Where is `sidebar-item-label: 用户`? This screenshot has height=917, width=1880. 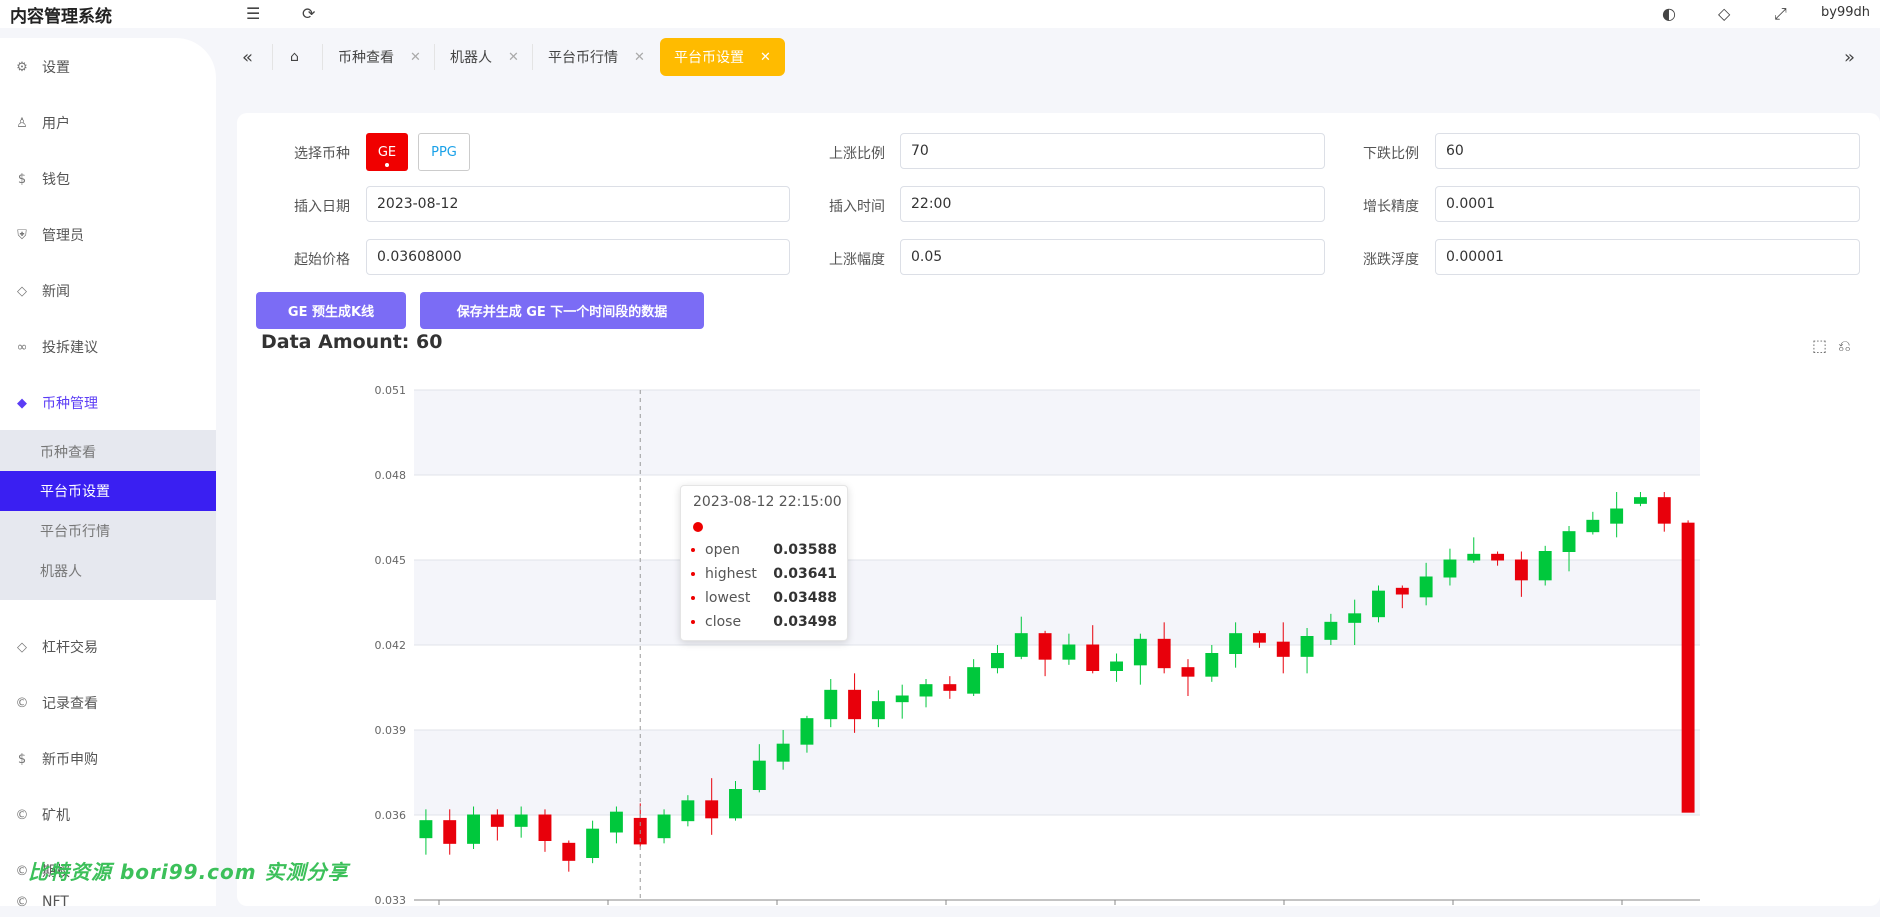
sidebar-item-label: 用户 is located at coordinates (56, 124).